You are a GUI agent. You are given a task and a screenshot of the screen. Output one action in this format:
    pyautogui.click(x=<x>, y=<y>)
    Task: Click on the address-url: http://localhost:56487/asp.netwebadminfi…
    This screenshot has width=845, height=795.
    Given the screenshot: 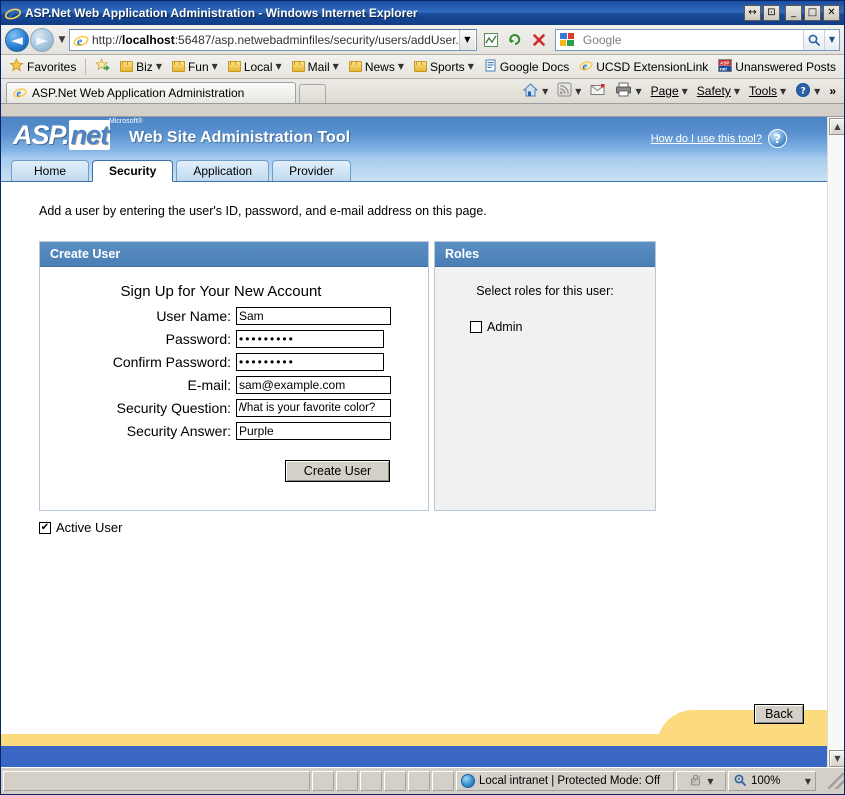 What is the action you would take?
    pyautogui.click(x=275, y=40)
    